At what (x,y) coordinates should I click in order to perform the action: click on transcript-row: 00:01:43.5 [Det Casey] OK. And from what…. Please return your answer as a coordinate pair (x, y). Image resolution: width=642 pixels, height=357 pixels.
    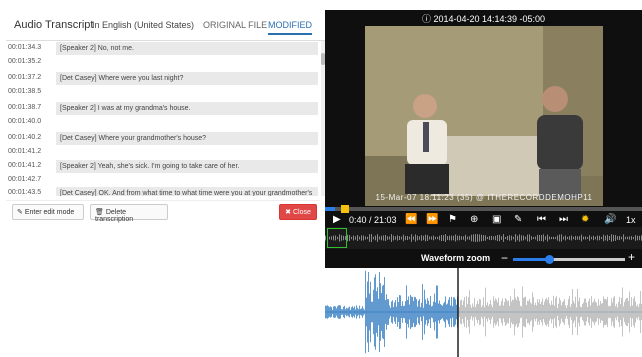
    Looking at the image, I should click on (165, 191).